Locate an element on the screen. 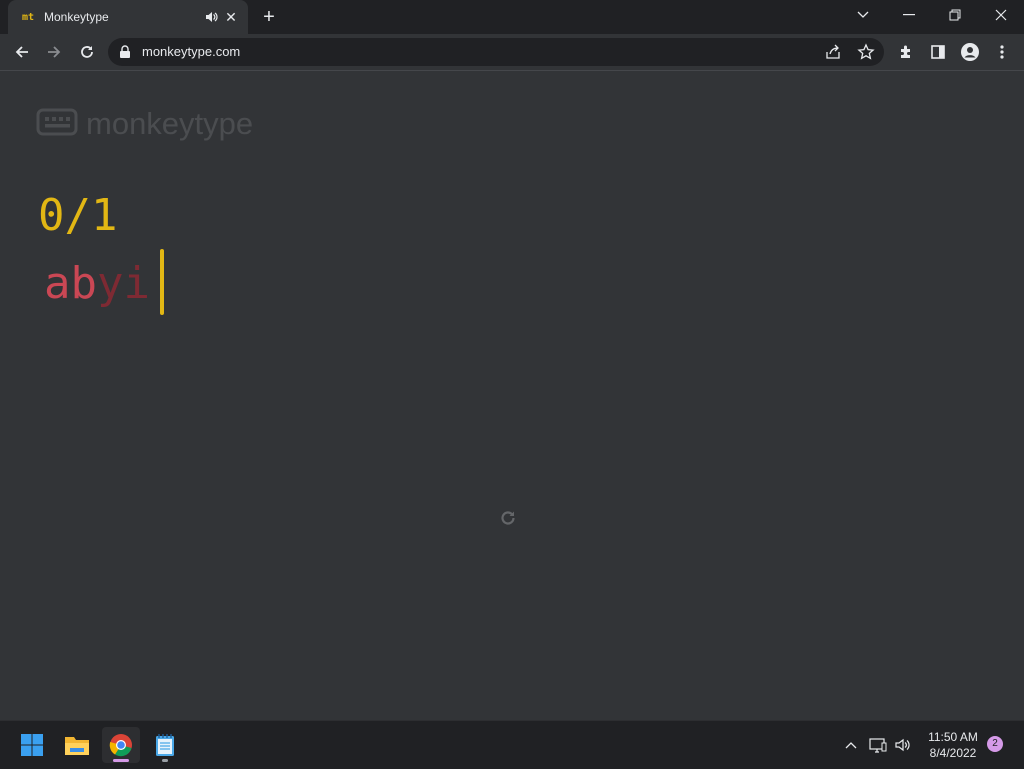  typing-caret is located at coordinates (162, 282).